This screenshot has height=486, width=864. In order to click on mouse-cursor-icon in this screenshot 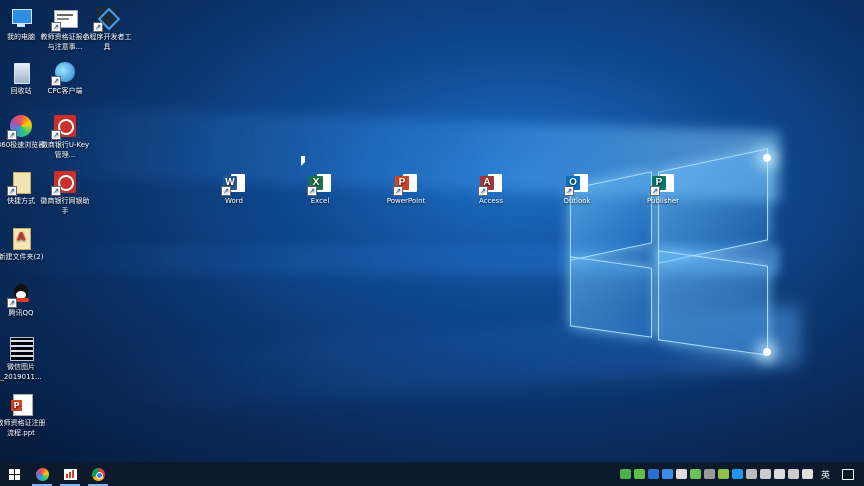, I will do `click(303, 161)`.